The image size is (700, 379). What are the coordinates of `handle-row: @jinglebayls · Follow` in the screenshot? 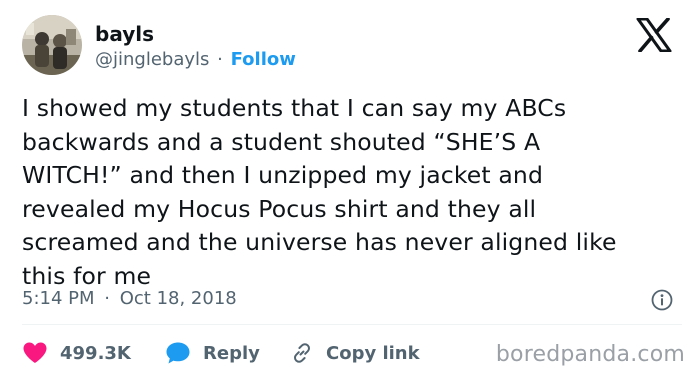 It's located at (195, 59).